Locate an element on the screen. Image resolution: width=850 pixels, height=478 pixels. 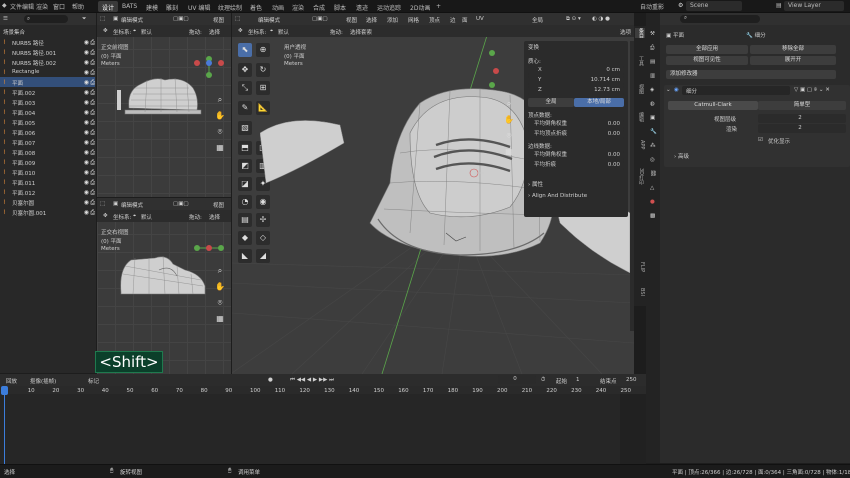
transform-icon: ✥ is located at coordinates (105, 31).